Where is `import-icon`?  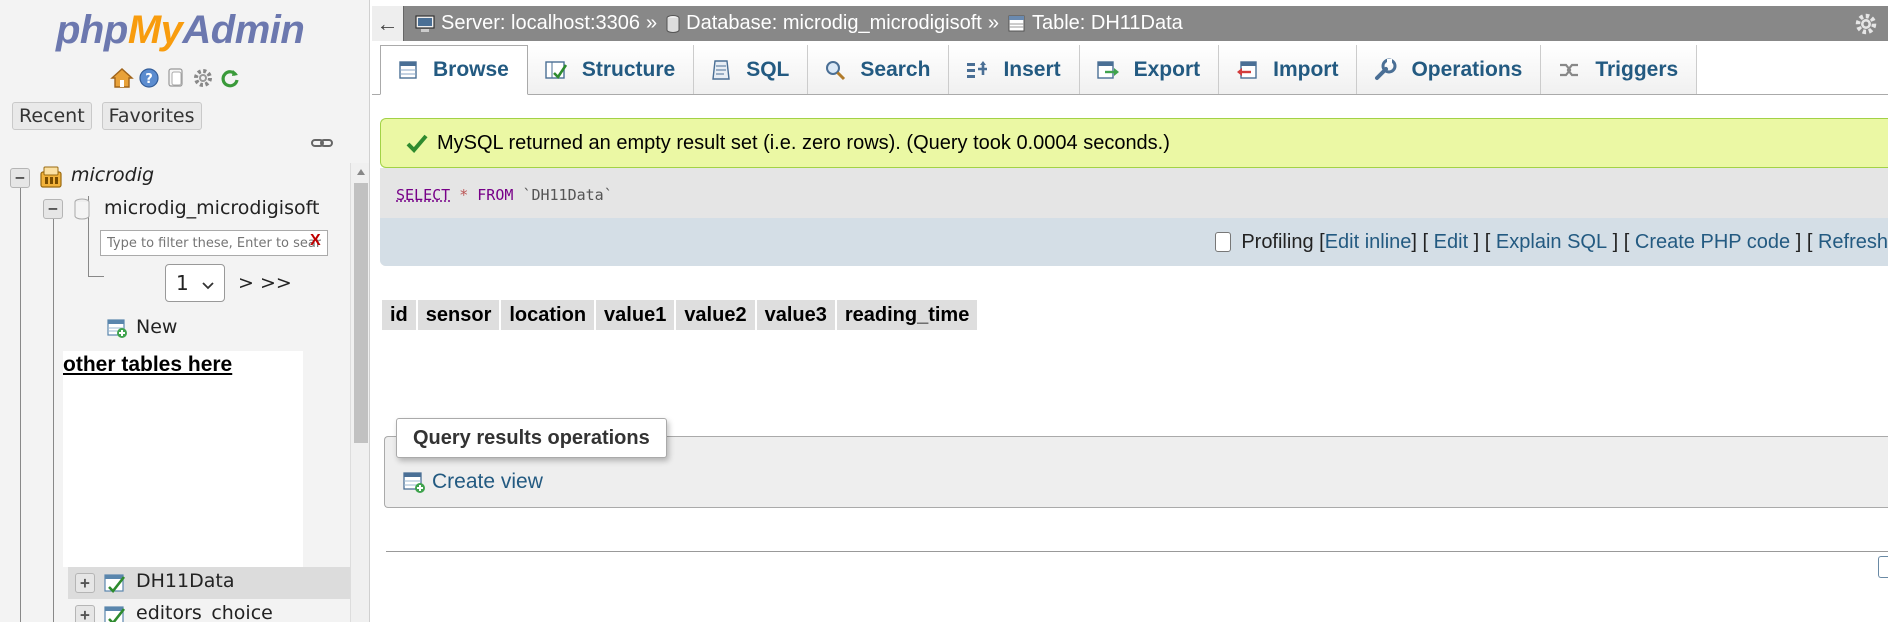 import-icon is located at coordinates (1247, 69).